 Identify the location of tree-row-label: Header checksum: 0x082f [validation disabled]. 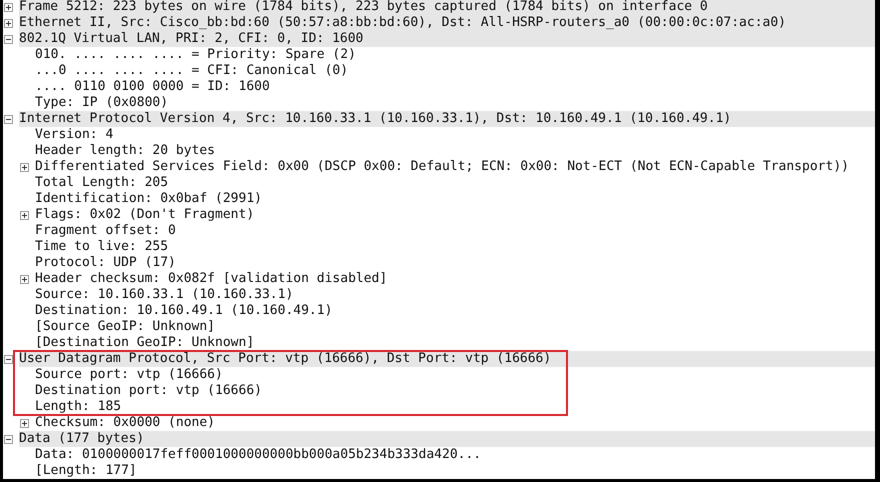
(455, 279).